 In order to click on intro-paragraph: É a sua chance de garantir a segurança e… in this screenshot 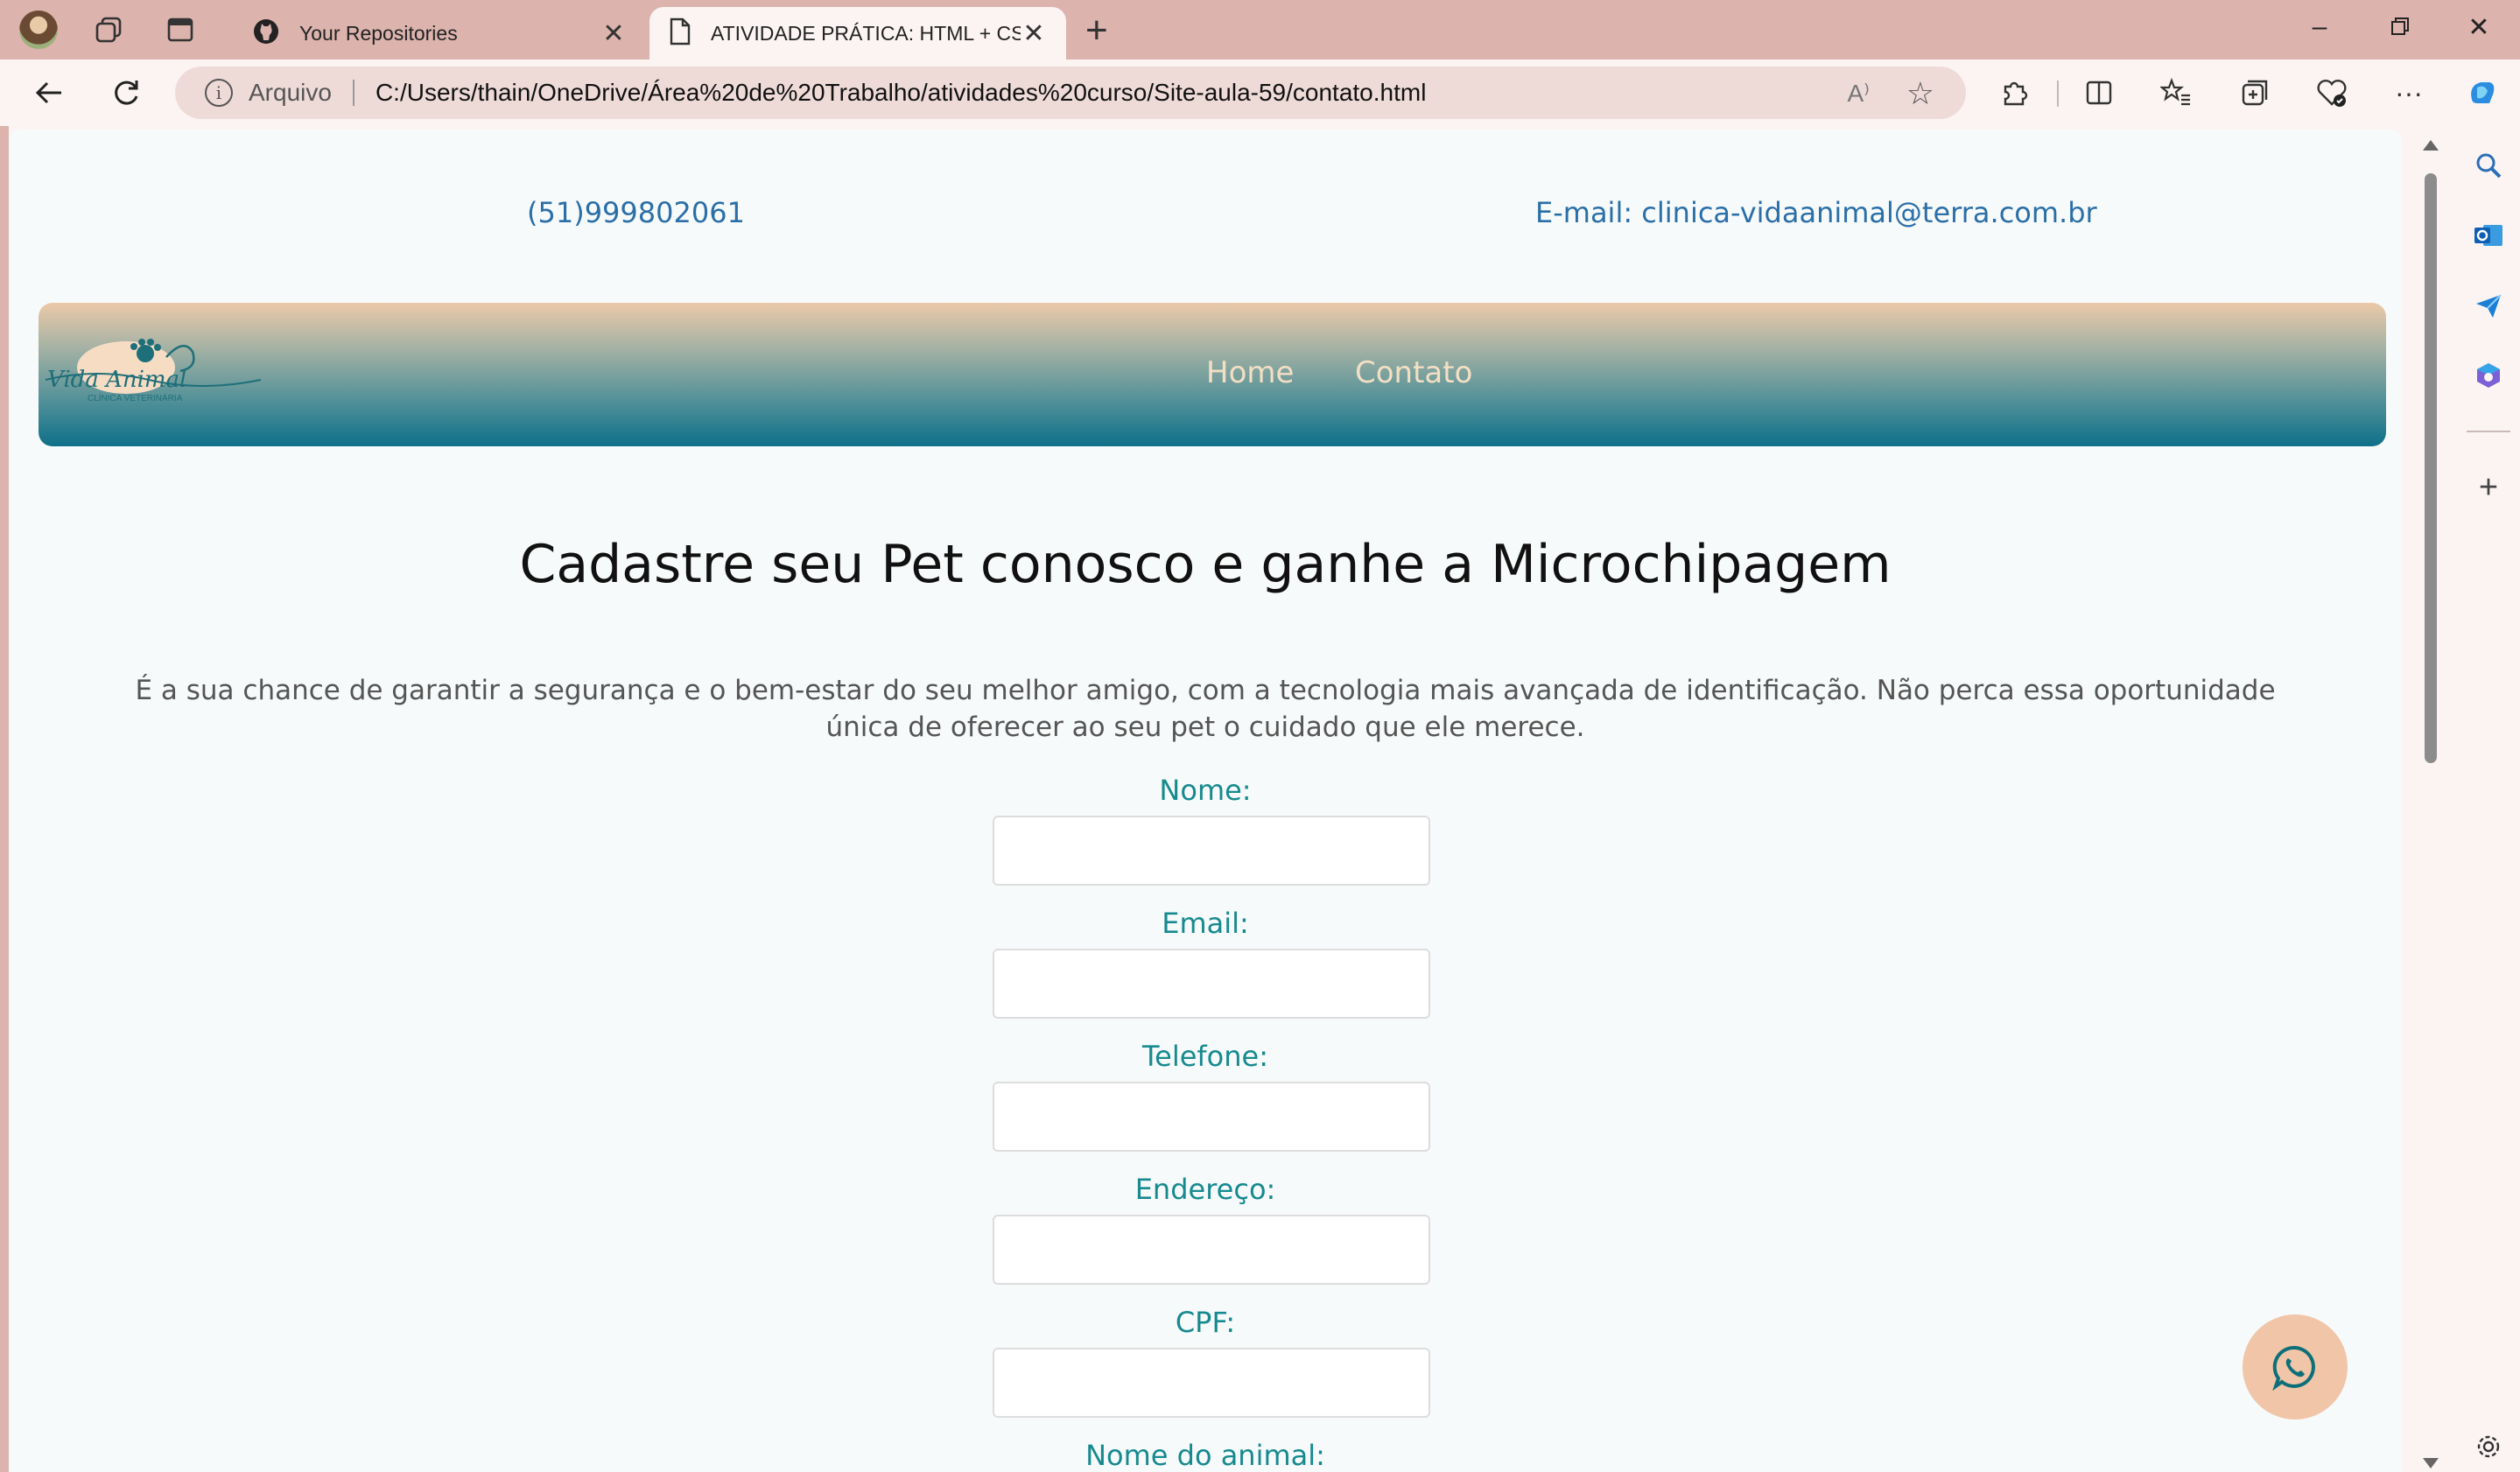, I will do `click(1205, 709)`.